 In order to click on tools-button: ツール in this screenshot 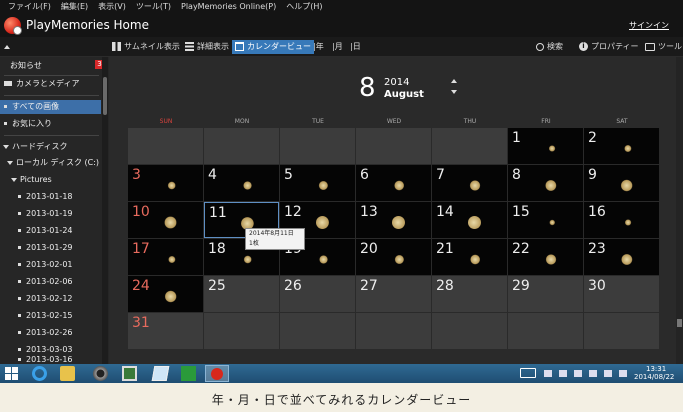, I will do `click(663, 47)`.